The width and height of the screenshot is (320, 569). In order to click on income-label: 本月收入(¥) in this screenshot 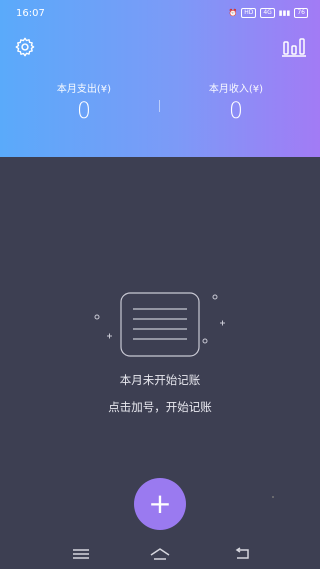, I will do `click(236, 89)`.